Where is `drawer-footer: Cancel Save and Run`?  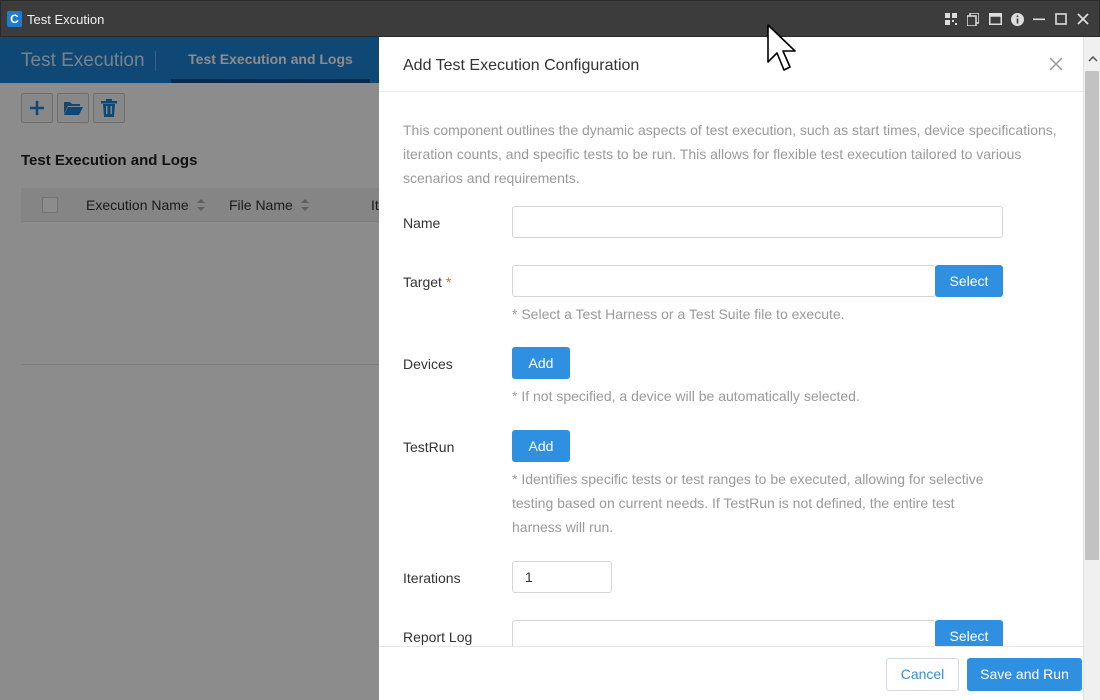
drawer-footer: Cancel Save and Run is located at coordinates (731, 673).